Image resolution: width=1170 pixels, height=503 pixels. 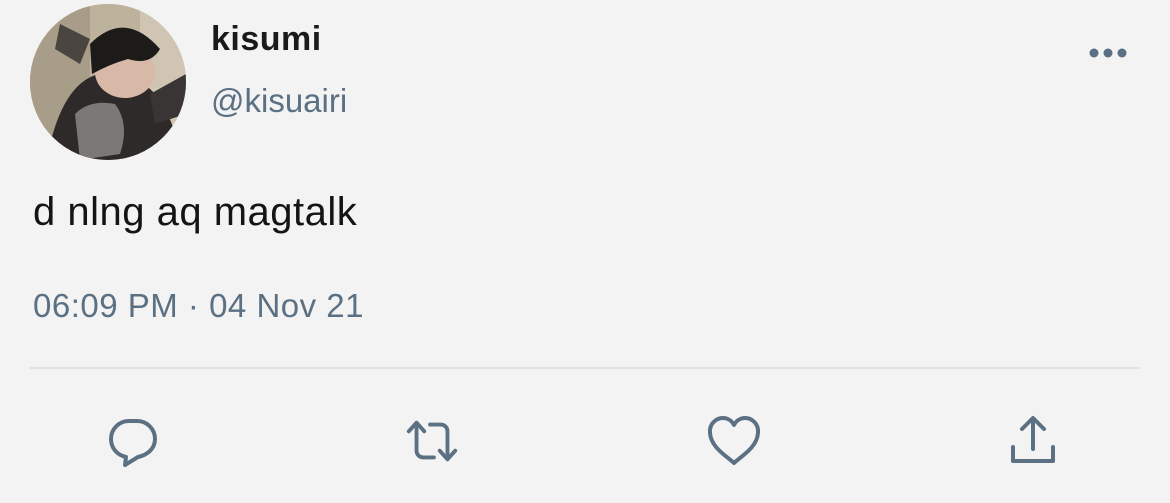 What do you see at coordinates (585, 368) in the screenshot?
I see `divider` at bounding box center [585, 368].